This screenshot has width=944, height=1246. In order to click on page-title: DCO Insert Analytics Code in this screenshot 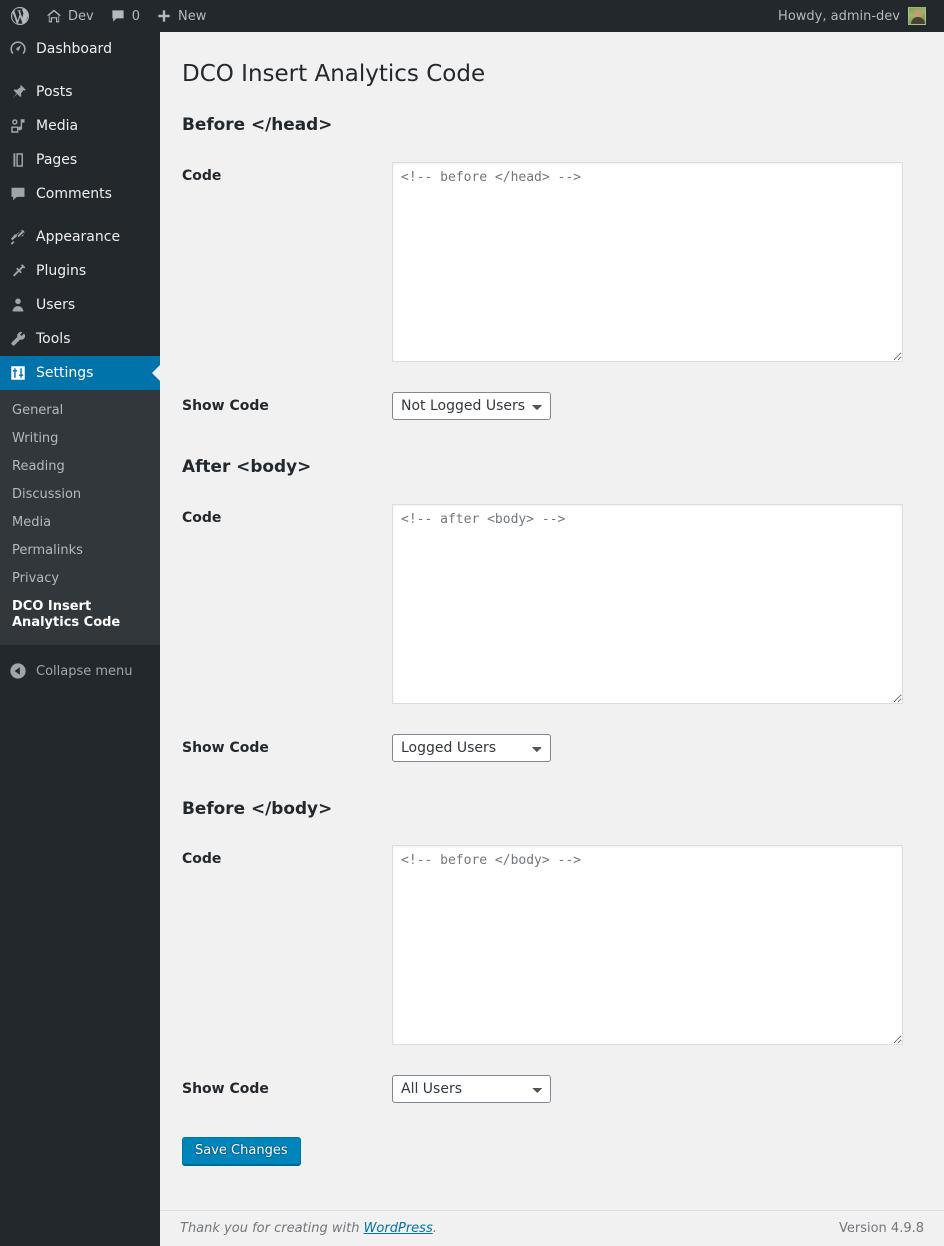, I will do `click(334, 74)`.